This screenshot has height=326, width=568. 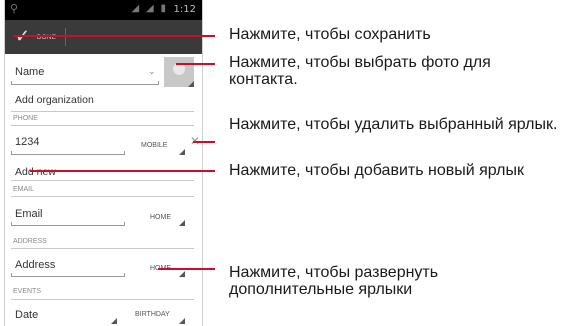 I want to click on phone-type-triangle, so click(x=182, y=152).